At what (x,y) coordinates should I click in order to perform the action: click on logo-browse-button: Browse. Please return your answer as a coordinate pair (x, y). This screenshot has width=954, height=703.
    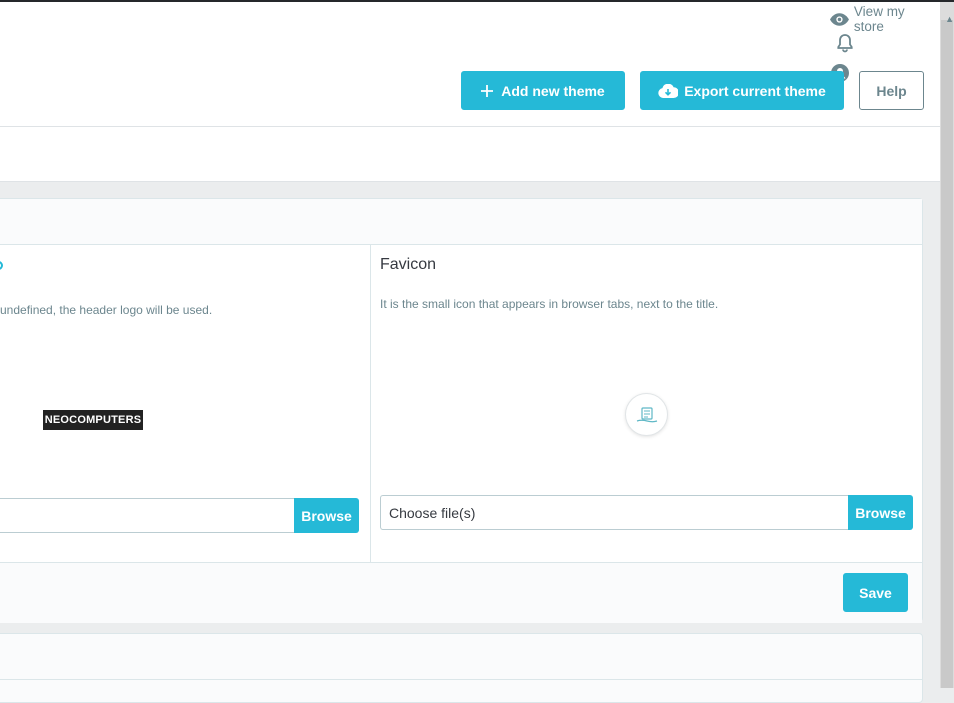
    Looking at the image, I should click on (326, 515).